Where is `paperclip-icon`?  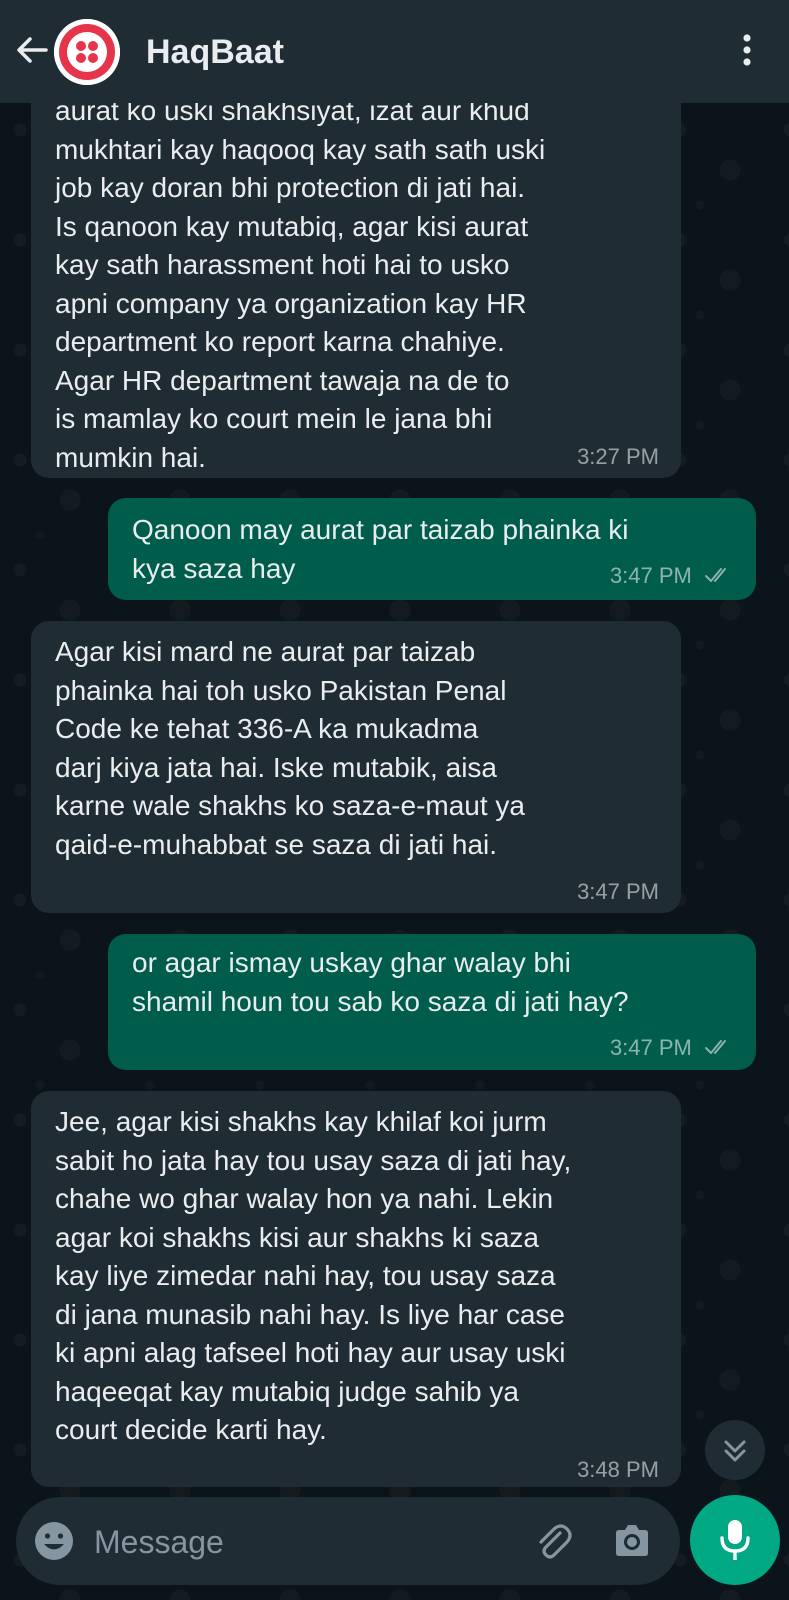
paperclip-icon is located at coordinates (552, 1541).